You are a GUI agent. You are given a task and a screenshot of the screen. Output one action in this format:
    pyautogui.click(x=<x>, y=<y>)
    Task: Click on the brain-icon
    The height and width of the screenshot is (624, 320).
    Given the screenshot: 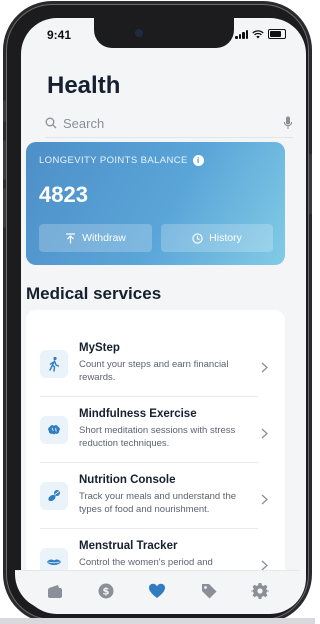 What is the action you would take?
    pyautogui.click(x=54, y=430)
    